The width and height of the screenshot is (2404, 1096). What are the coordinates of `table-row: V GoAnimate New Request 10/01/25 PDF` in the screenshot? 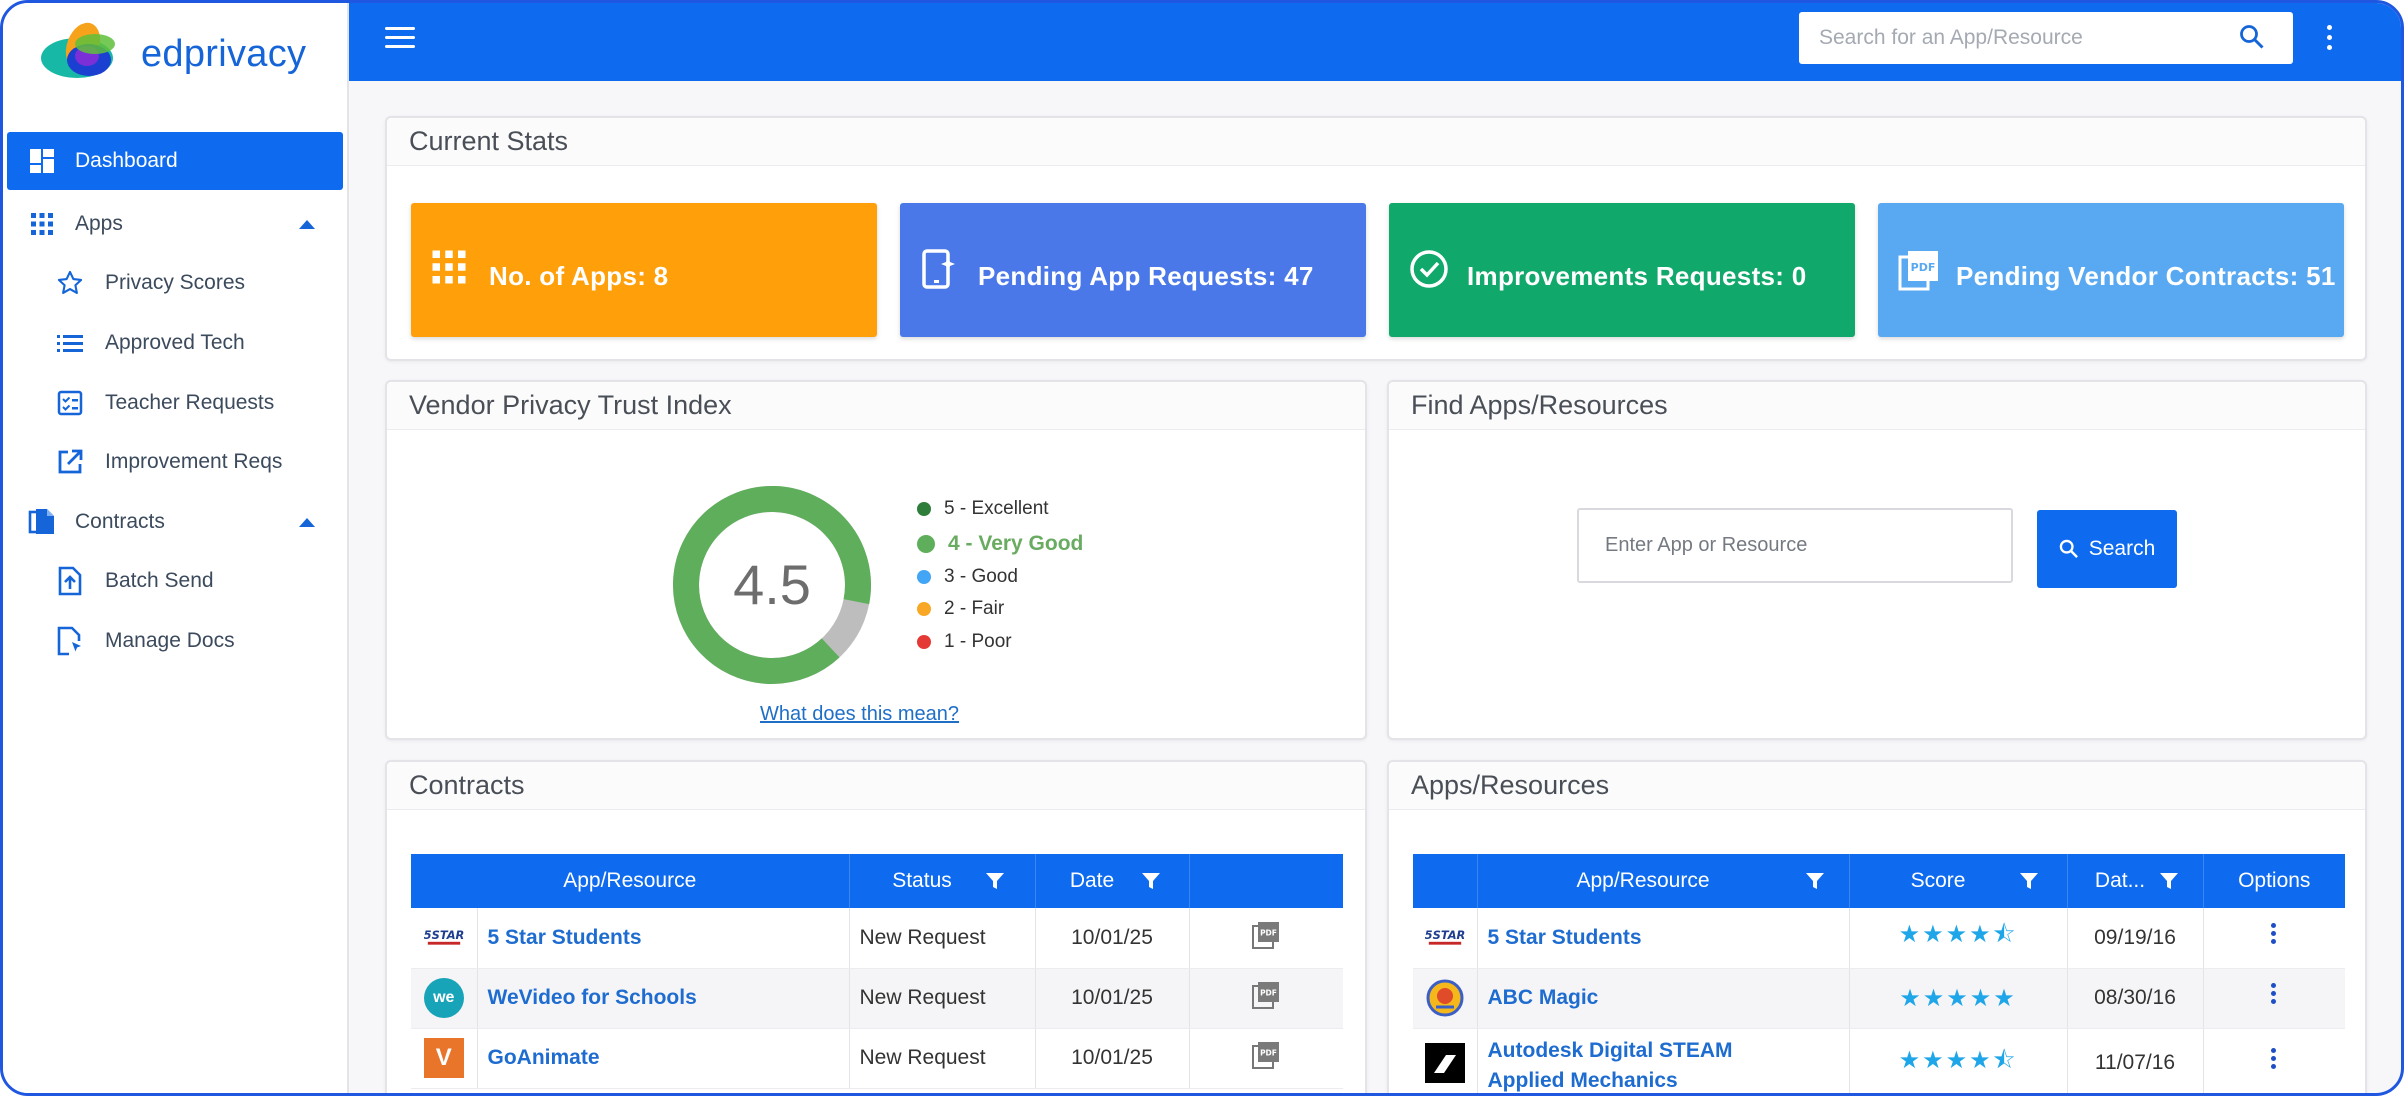 It's located at (877, 1058).